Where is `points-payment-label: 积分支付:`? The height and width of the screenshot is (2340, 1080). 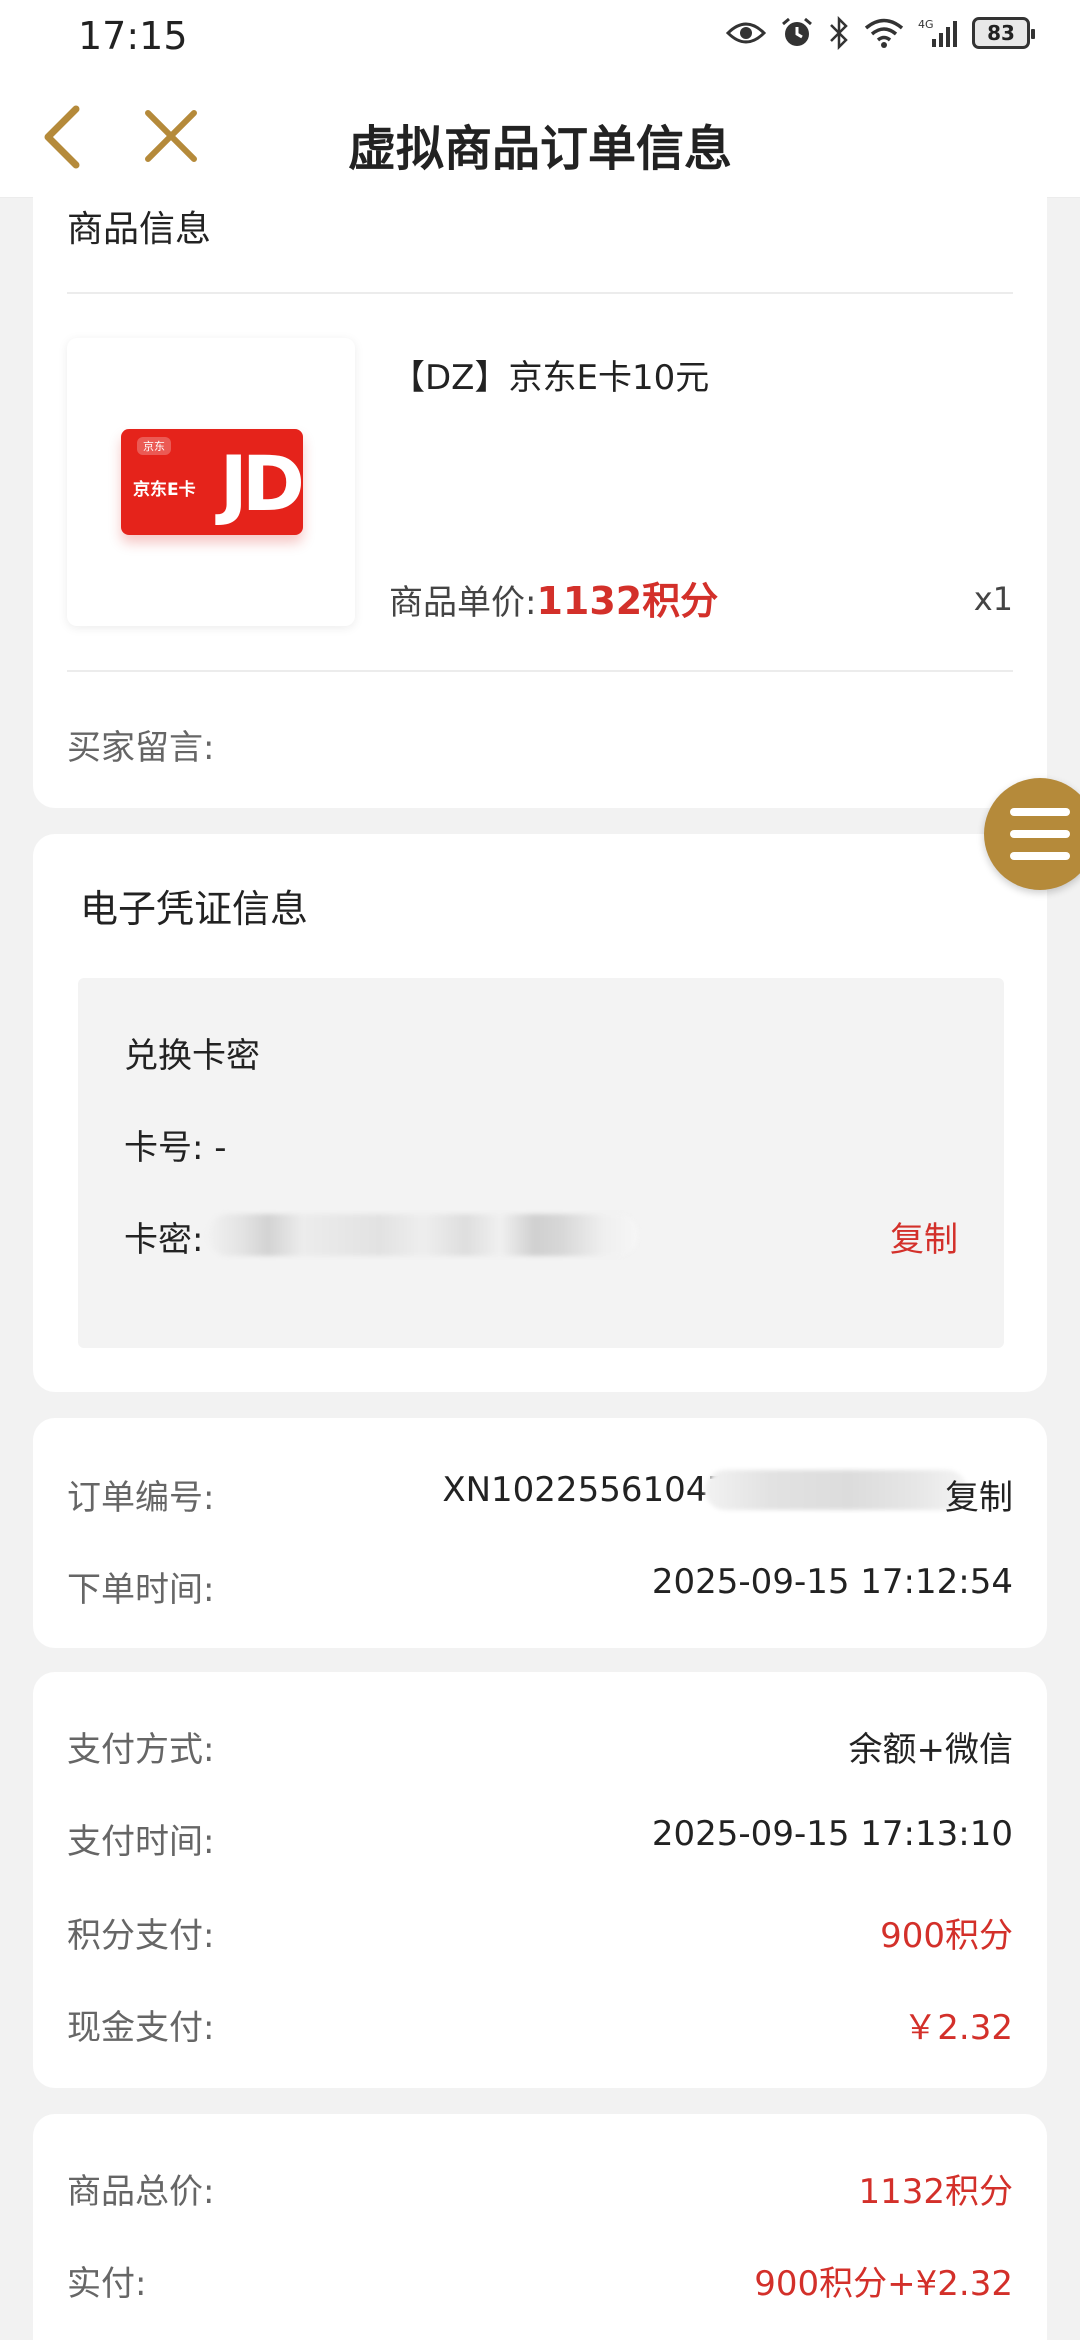
points-payment-label: 积分支付: is located at coordinates (141, 1936).